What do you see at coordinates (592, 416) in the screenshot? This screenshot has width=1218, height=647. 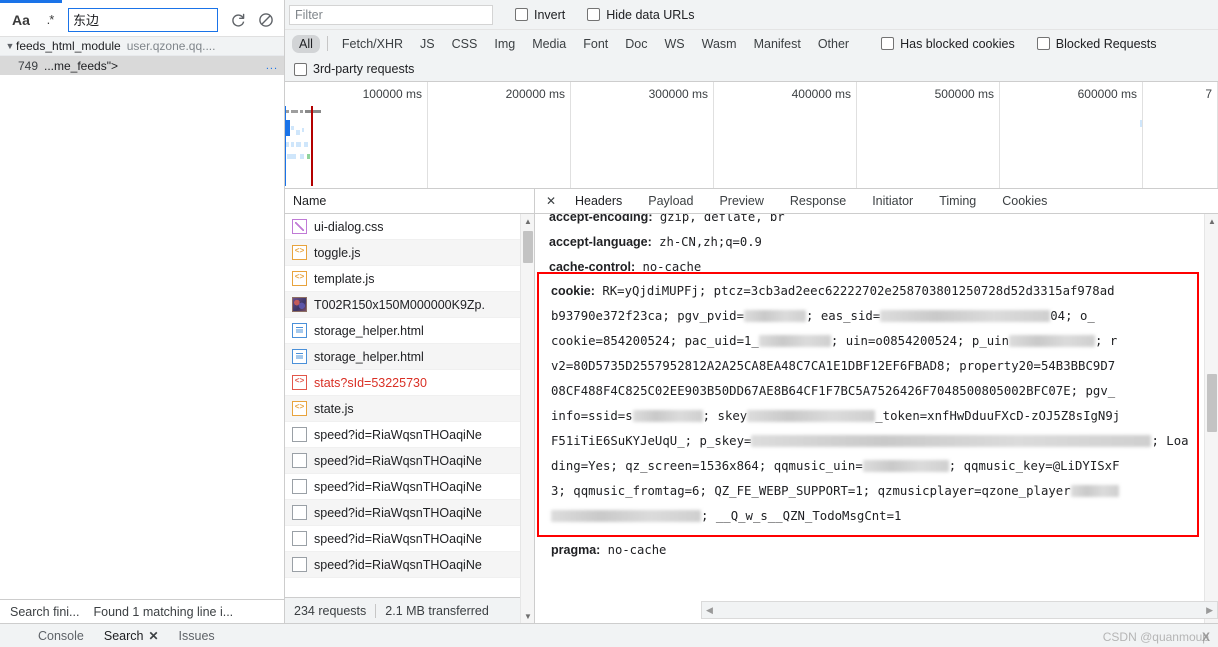 I see `cookie-text: info=ssid=s` at bounding box center [592, 416].